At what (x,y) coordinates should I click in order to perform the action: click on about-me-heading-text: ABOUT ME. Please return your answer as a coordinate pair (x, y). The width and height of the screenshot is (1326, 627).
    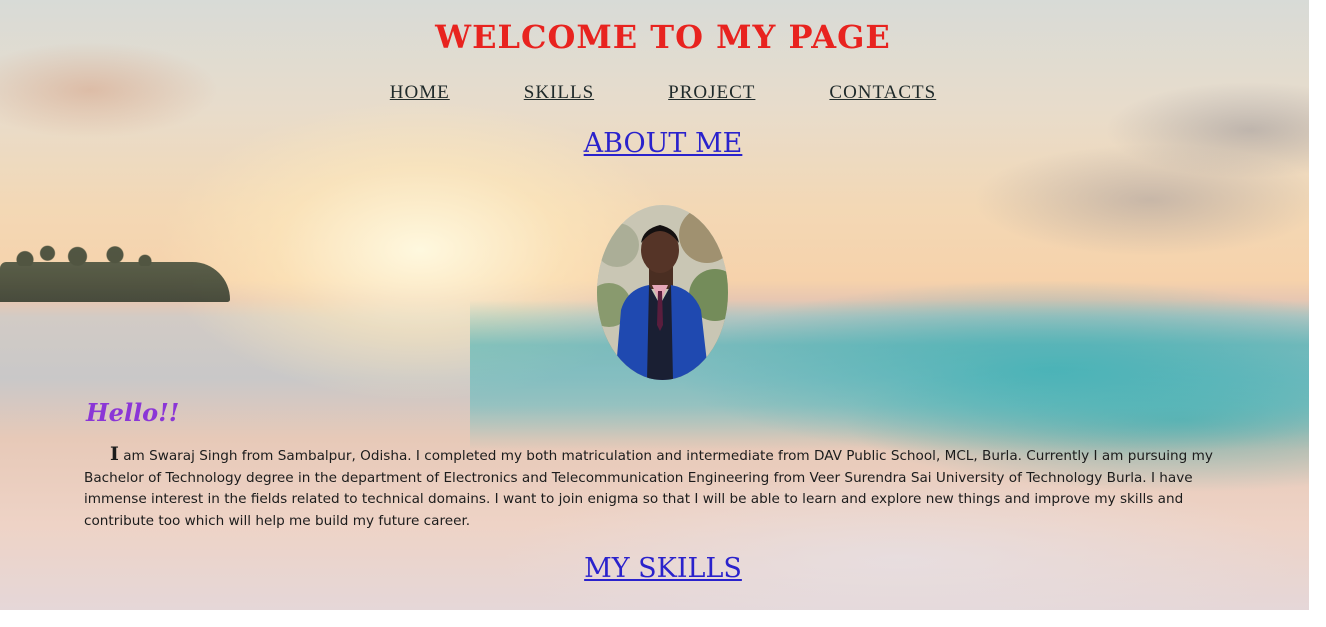
    Looking at the image, I should click on (663, 143).